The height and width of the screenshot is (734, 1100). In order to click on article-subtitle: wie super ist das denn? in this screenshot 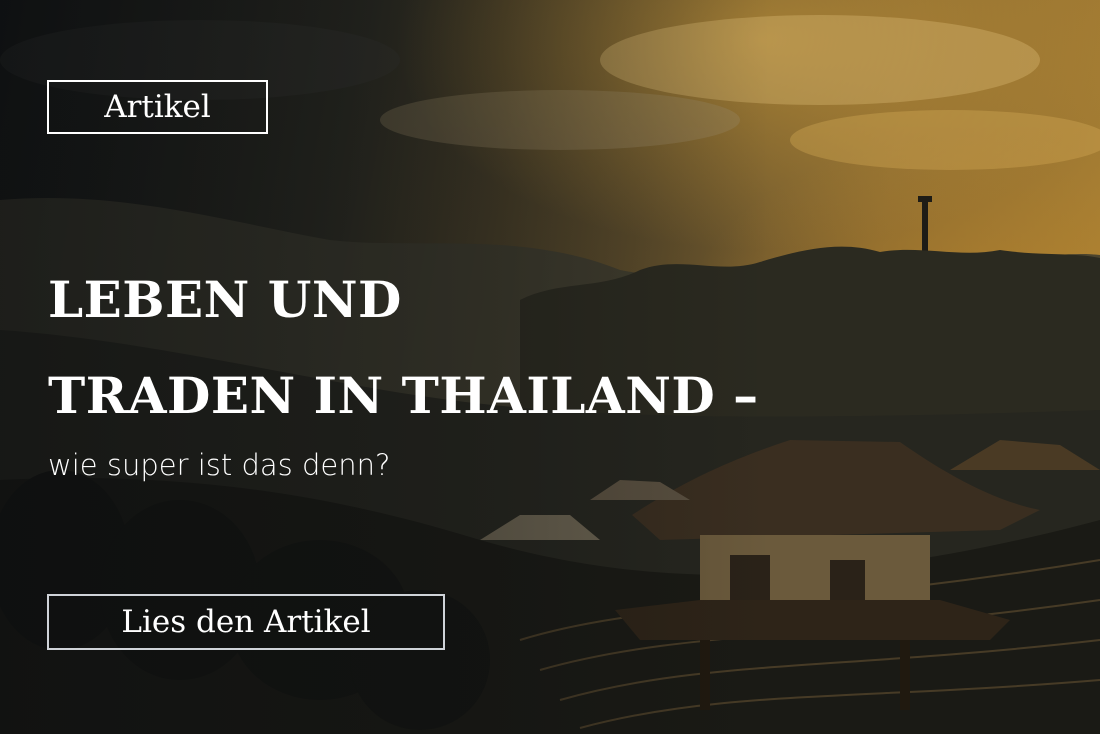, I will do `click(219, 465)`.